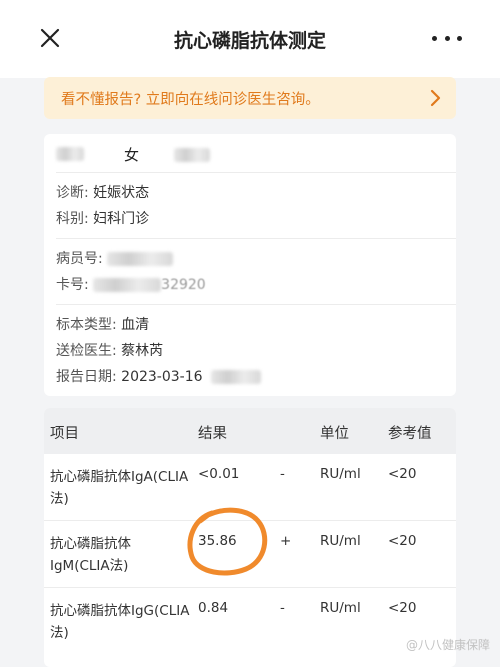 The image size is (500, 667). What do you see at coordinates (236, 377) in the screenshot?
I see `redacted-report-time` at bounding box center [236, 377].